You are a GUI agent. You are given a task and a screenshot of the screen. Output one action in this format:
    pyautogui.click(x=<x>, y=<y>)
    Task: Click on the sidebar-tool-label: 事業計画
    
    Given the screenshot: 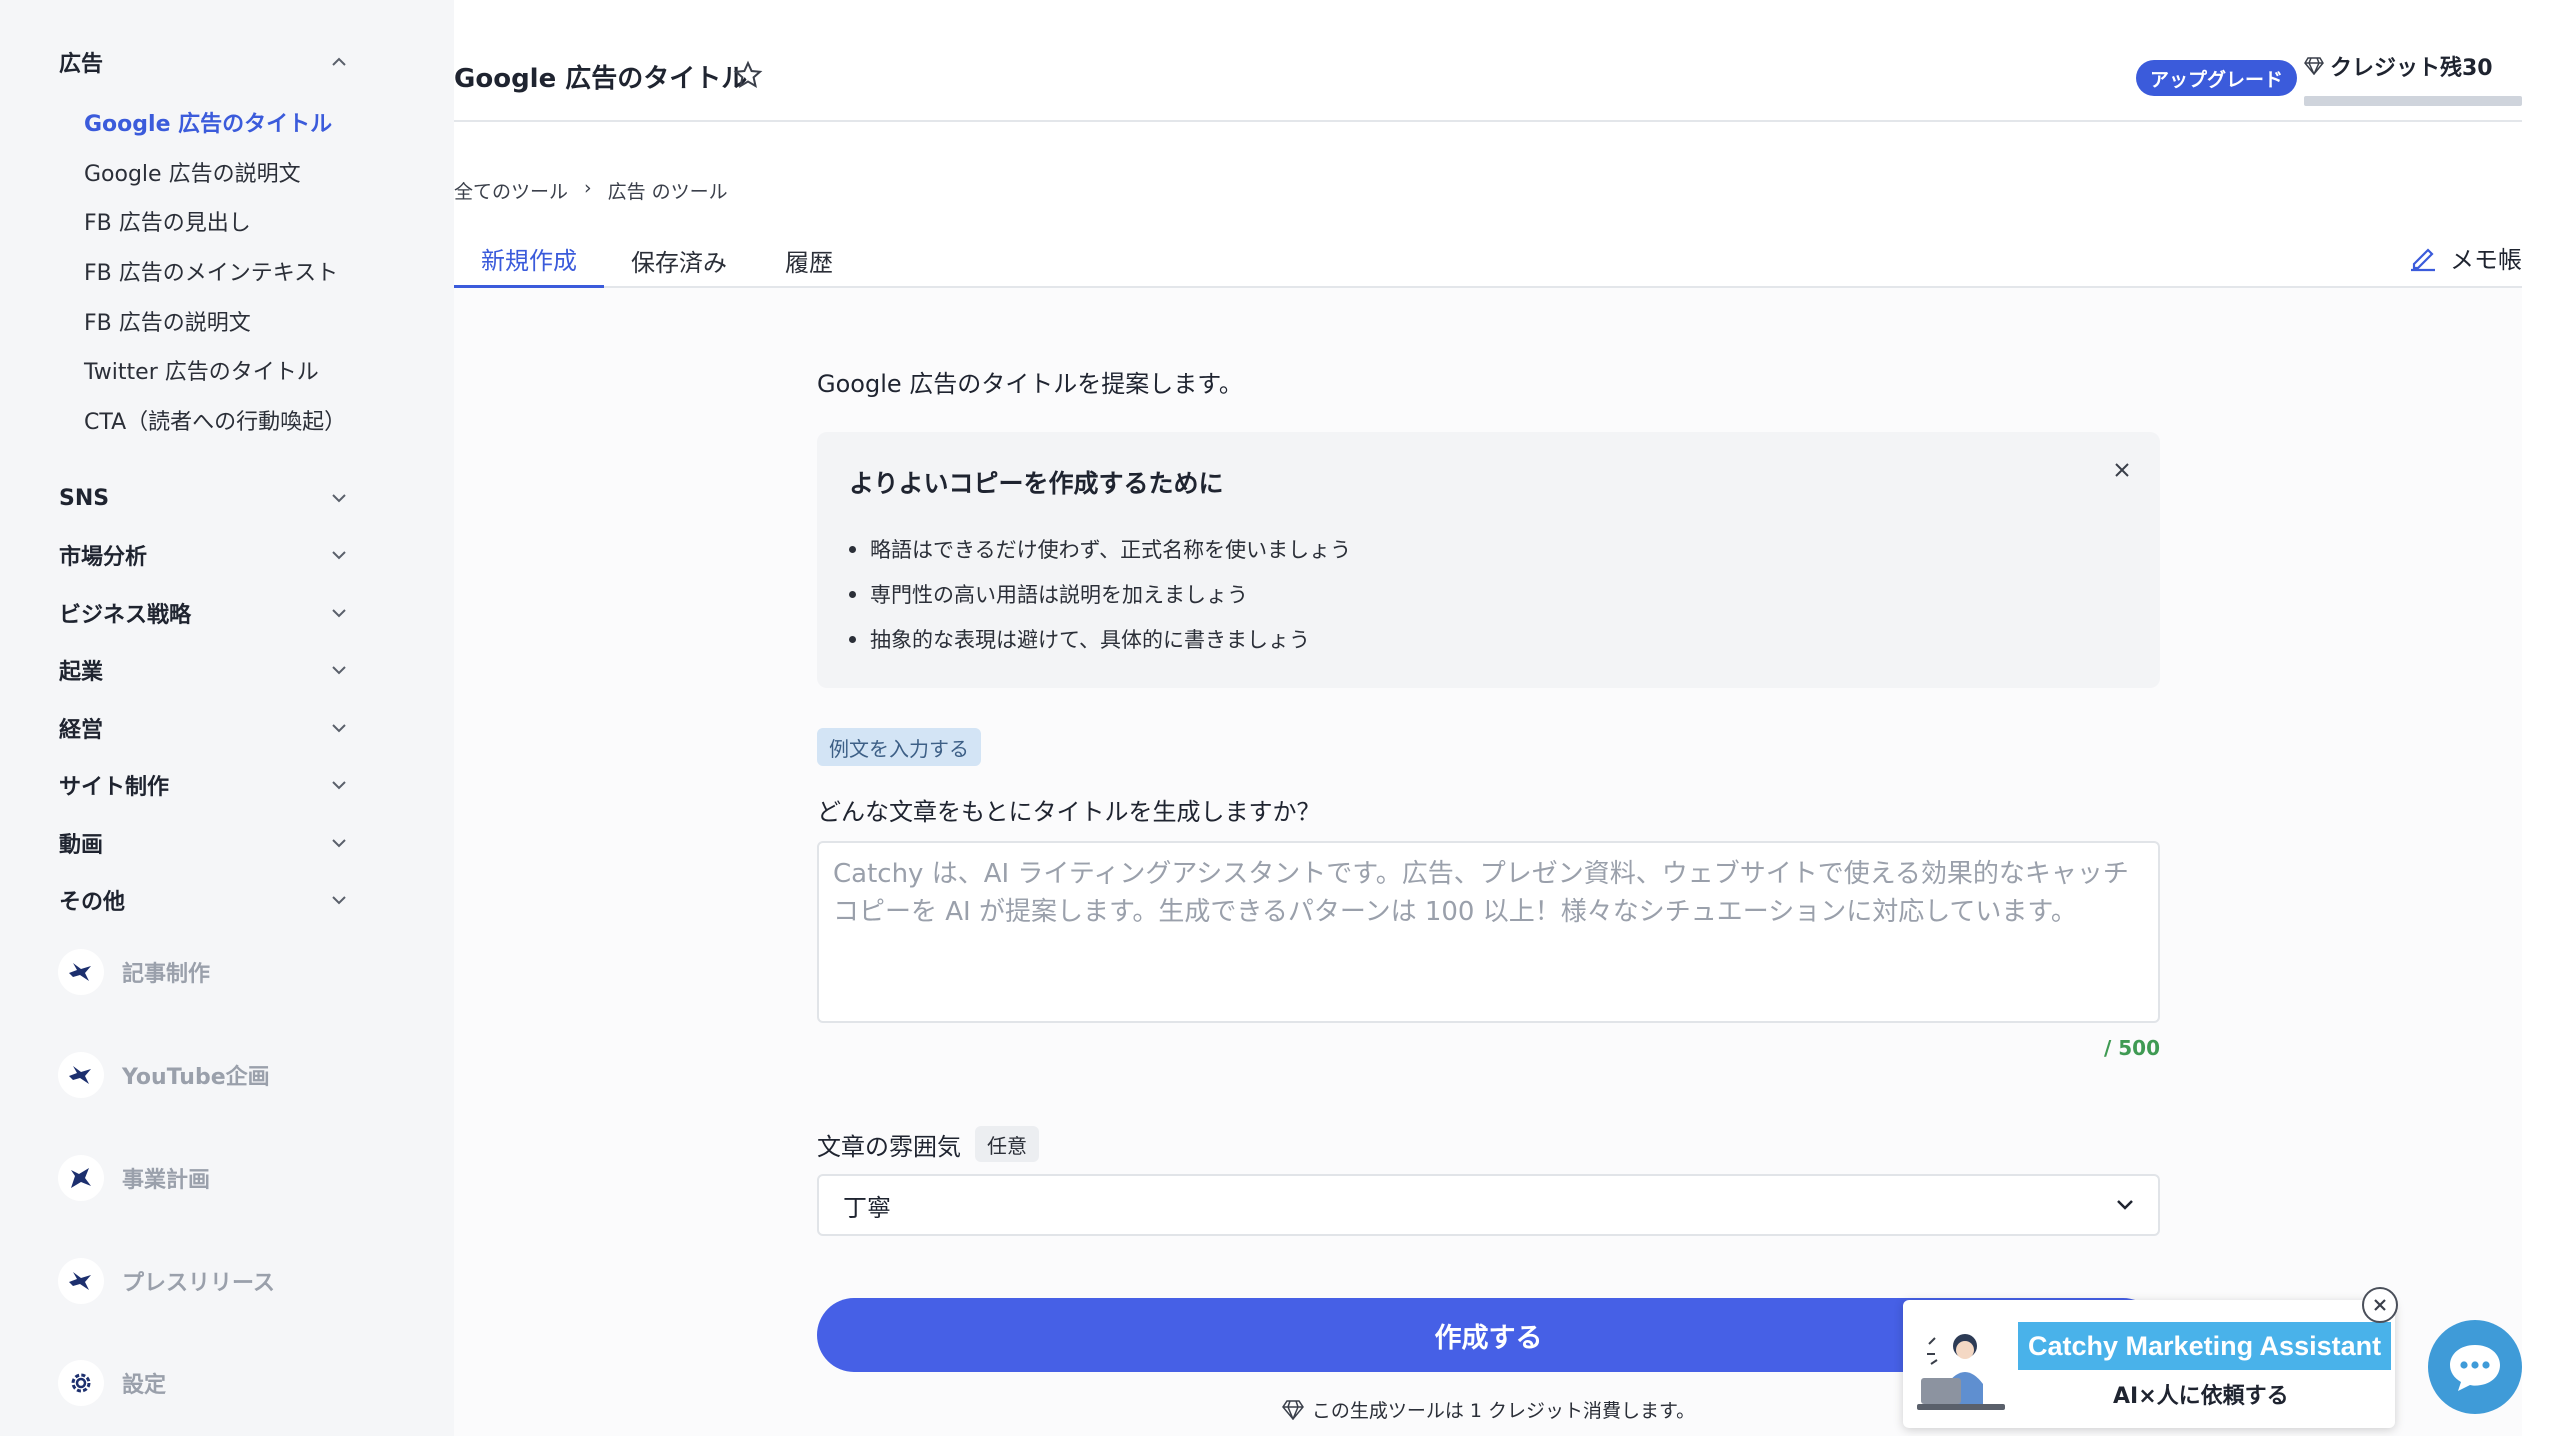 What is the action you would take?
    pyautogui.click(x=166, y=1180)
    